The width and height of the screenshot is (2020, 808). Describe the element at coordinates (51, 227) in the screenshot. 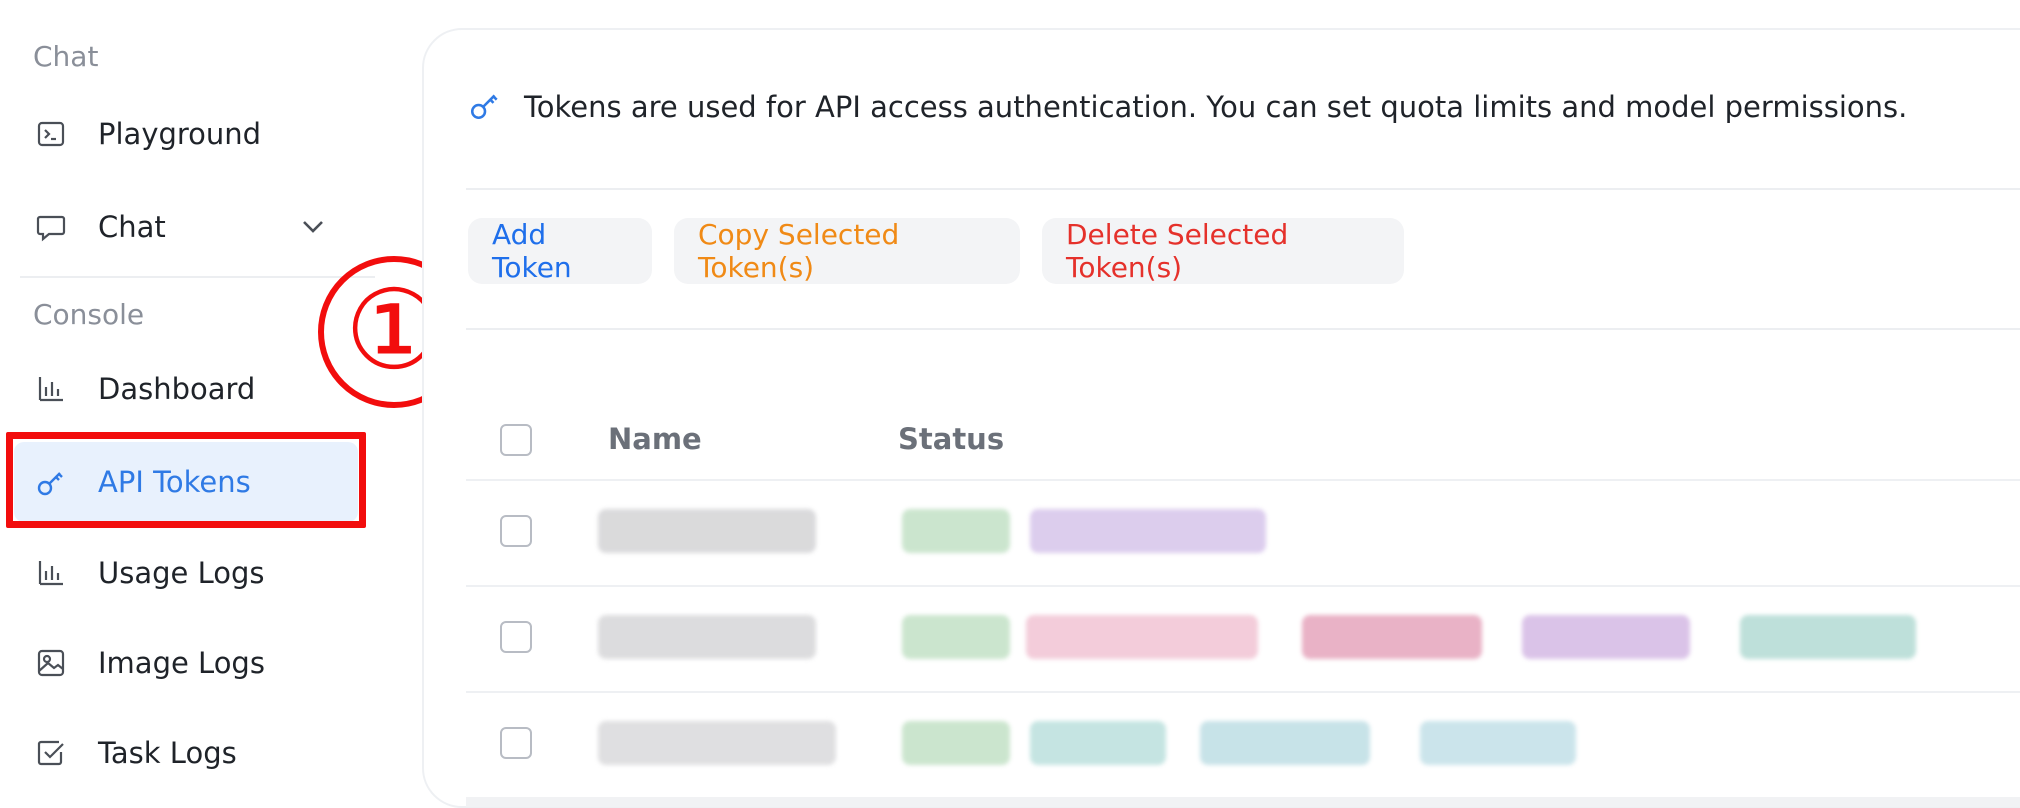

I see `chat-bubble-icon` at that location.